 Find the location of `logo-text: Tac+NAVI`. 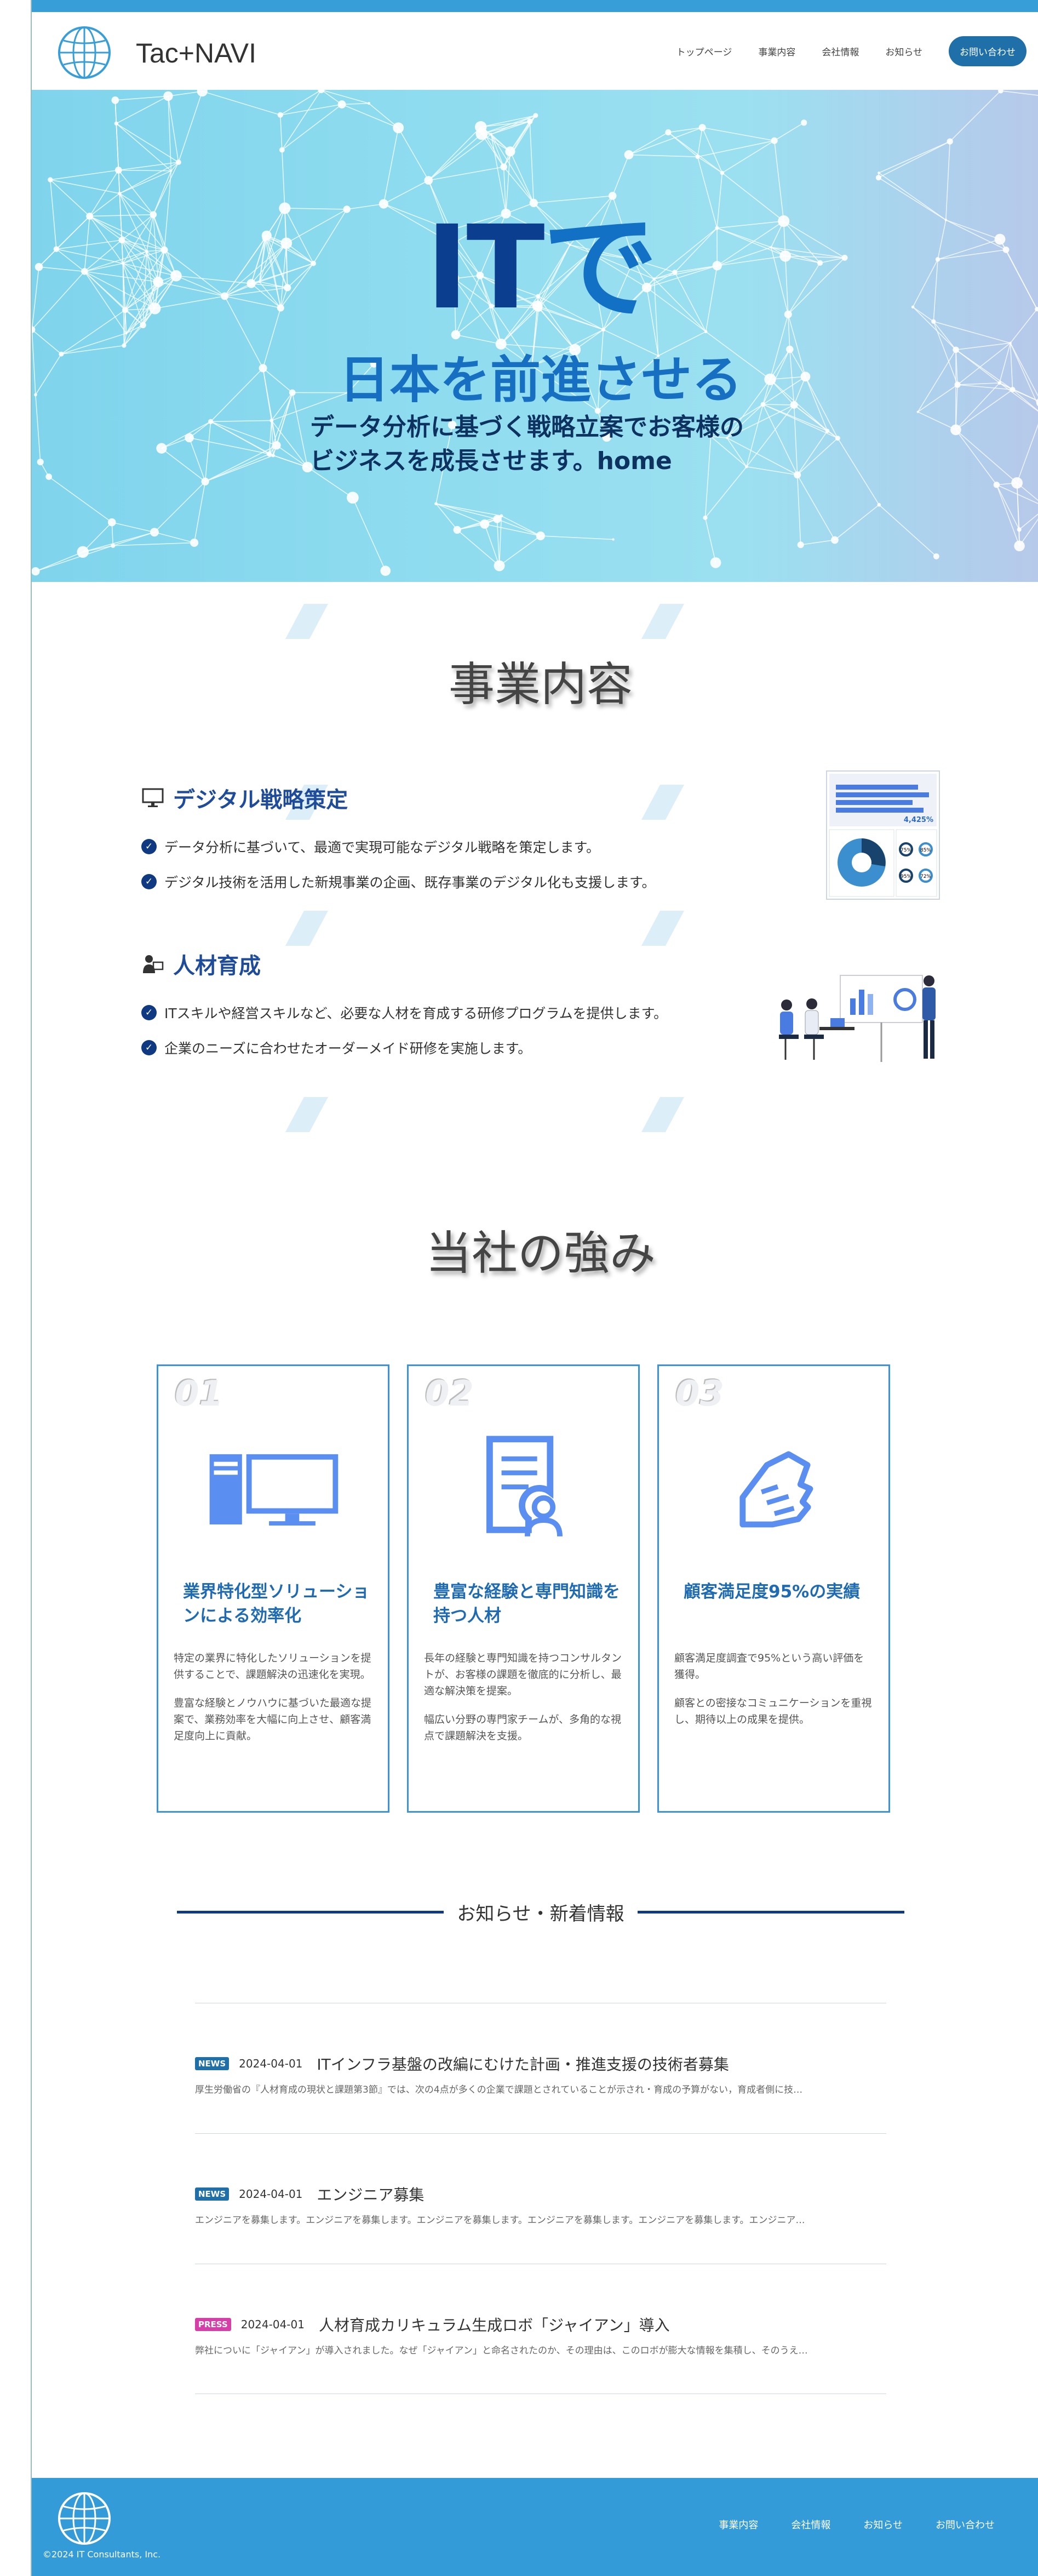

logo-text: Tac+NAVI is located at coordinates (196, 53).